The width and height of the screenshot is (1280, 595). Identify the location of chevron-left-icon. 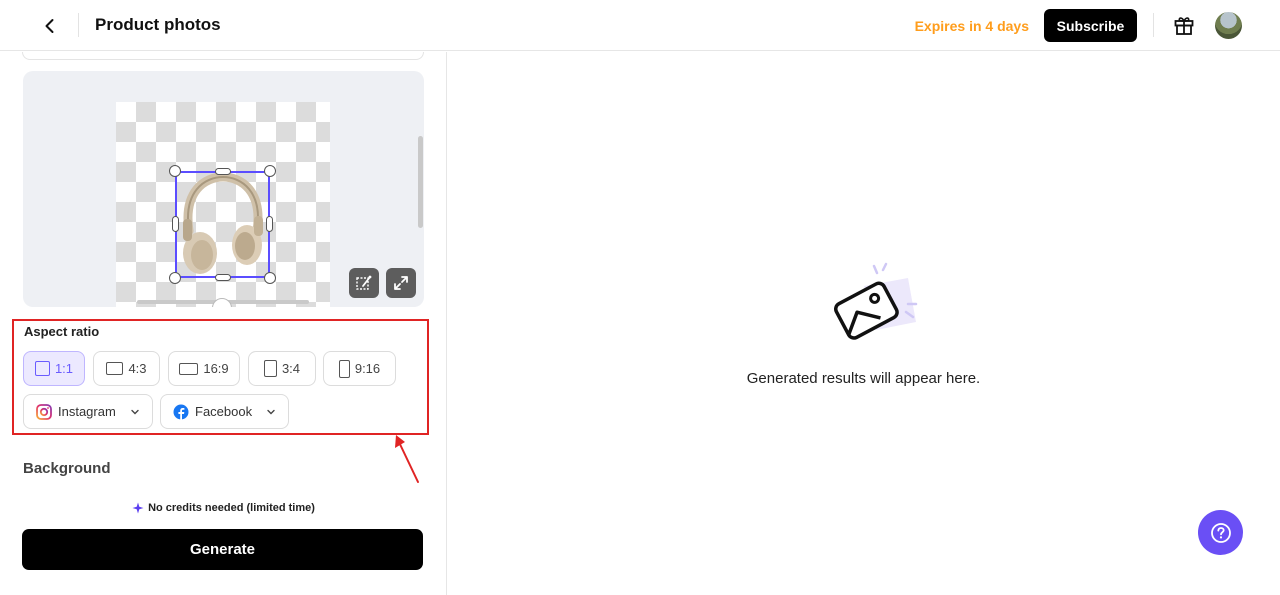
(49, 26).